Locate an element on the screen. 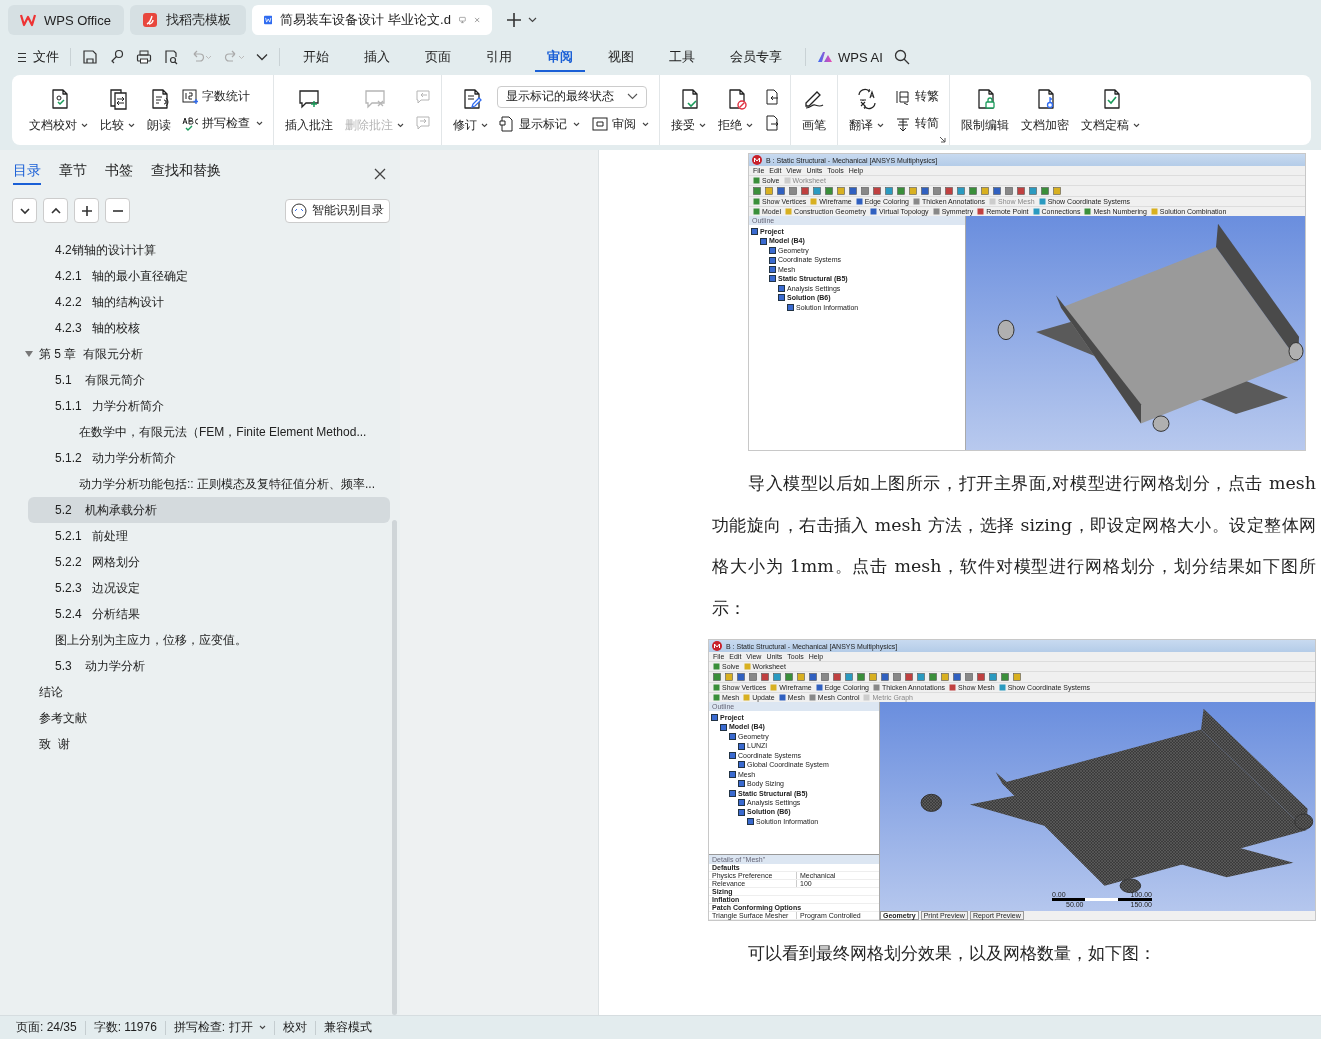 The image size is (1321, 1039). ribbon-button: 拒绝 is located at coordinates (735, 110).